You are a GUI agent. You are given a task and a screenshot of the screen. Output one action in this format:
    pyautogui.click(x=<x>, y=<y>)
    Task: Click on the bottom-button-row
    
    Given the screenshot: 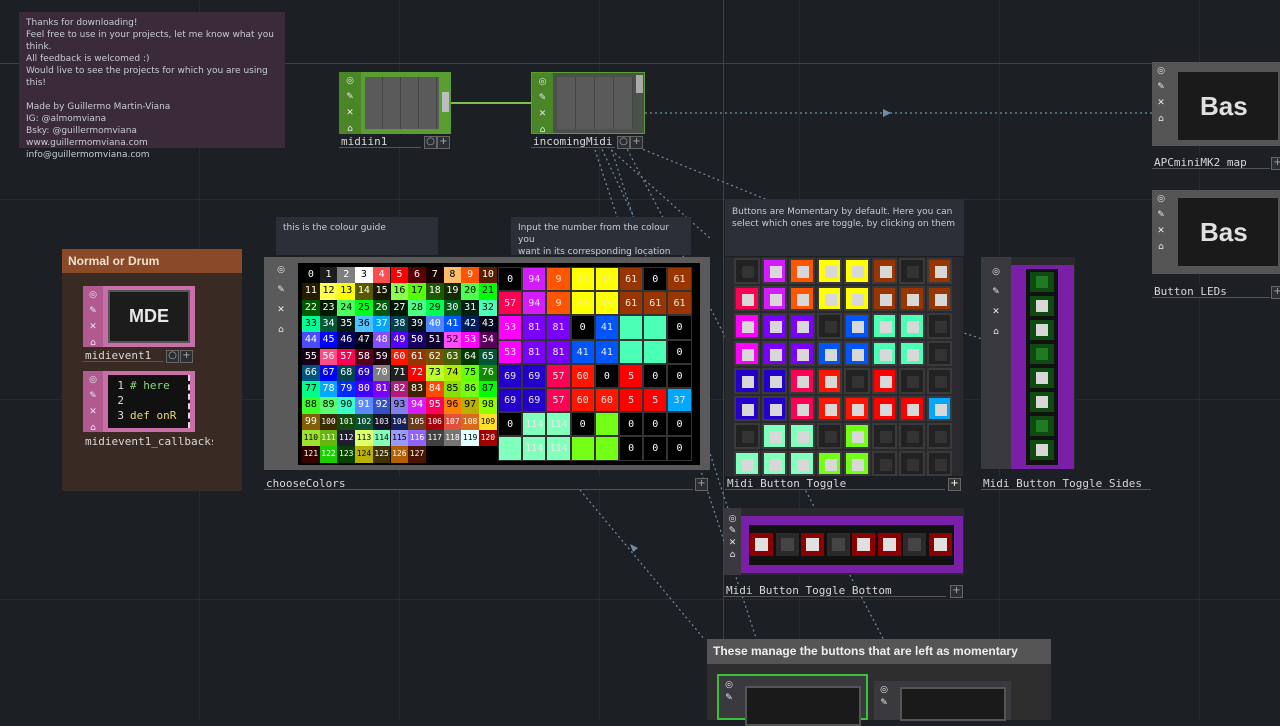 What is the action you would take?
    pyautogui.click(x=851, y=545)
    